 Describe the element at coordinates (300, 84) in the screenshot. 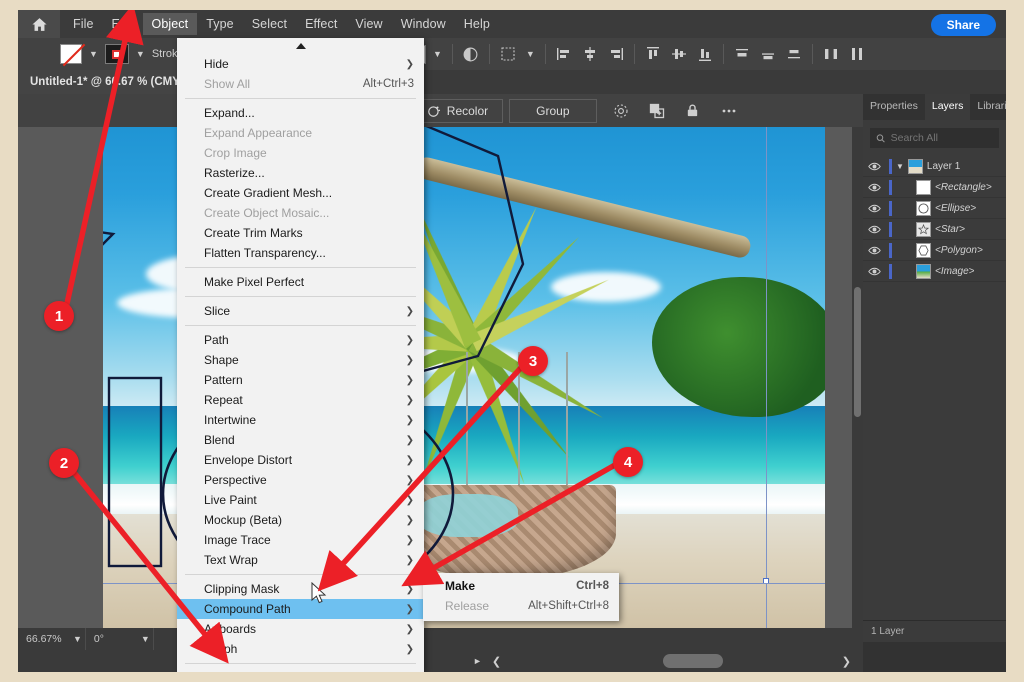

I see `menu-item-show-all: Show All Alt+Ctrl+3` at that location.